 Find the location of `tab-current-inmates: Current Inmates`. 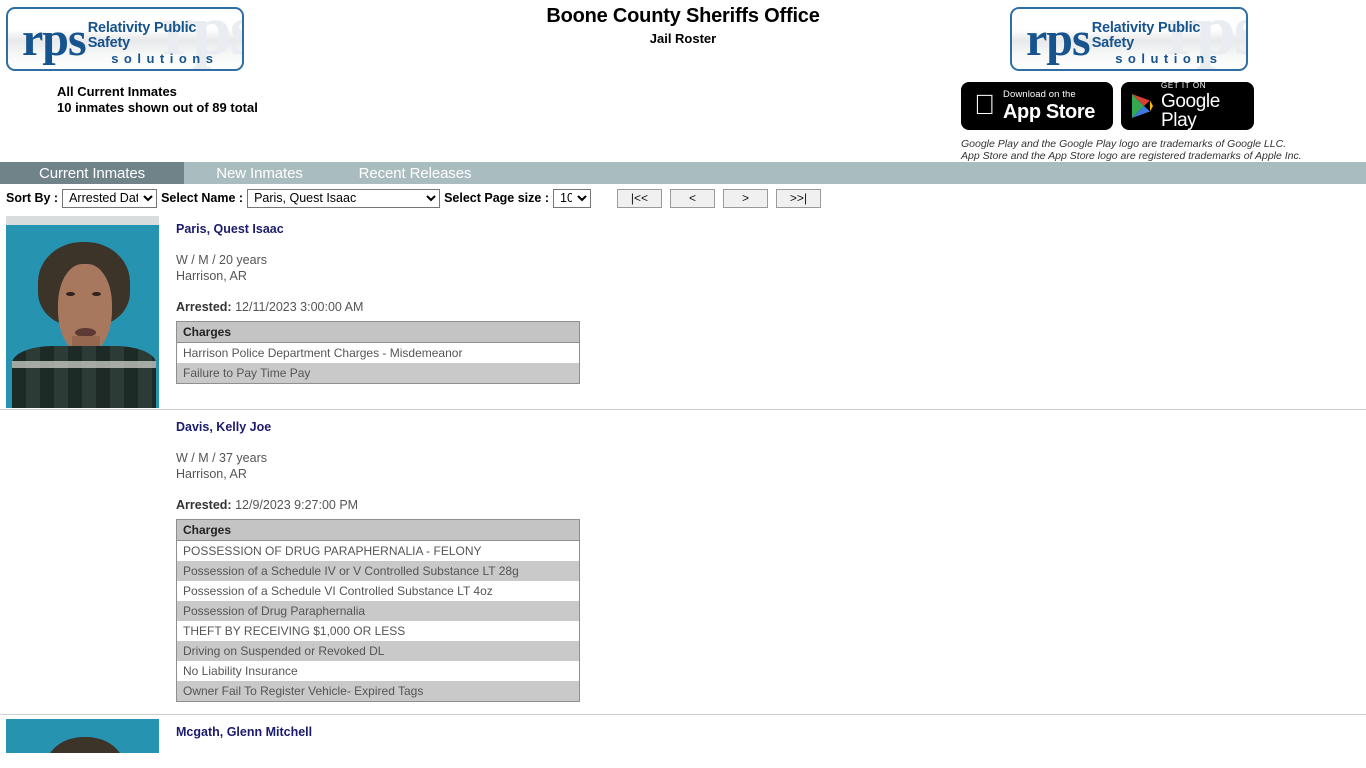

tab-current-inmates: Current Inmates is located at coordinates (92, 173).